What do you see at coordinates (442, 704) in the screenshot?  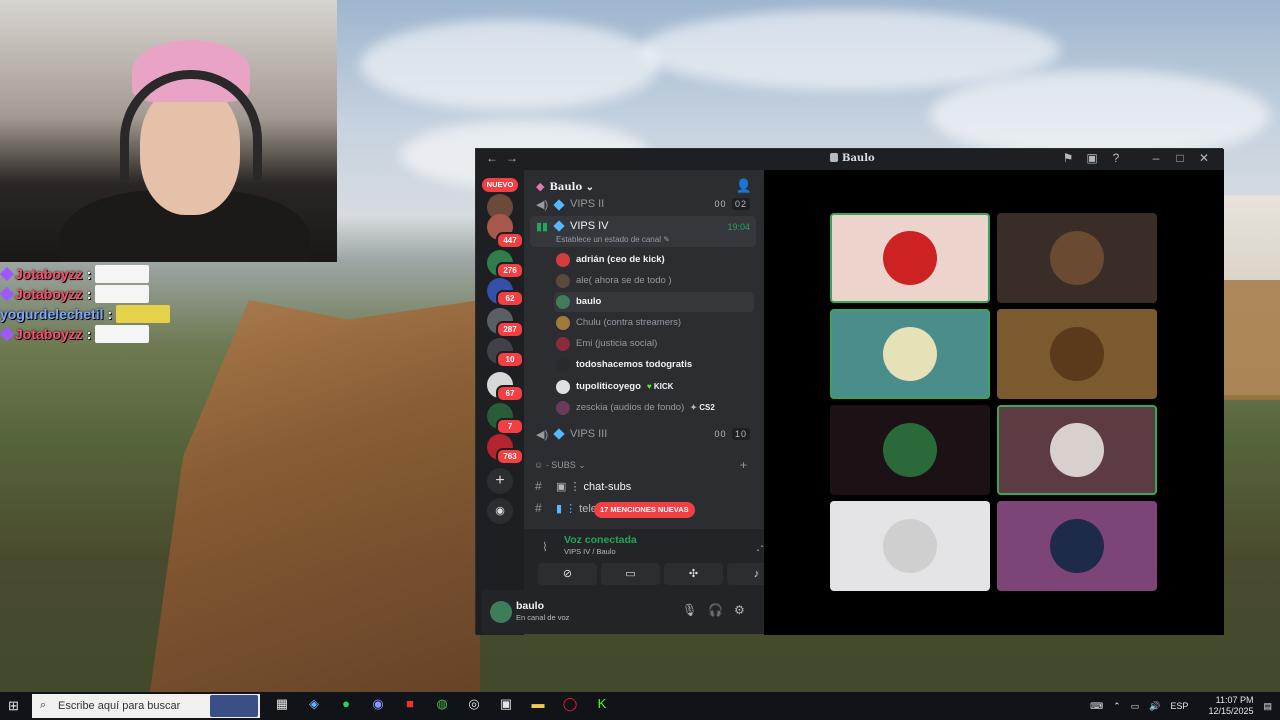 I see `chrome-icon: ◍` at bounding box center [442, 704].